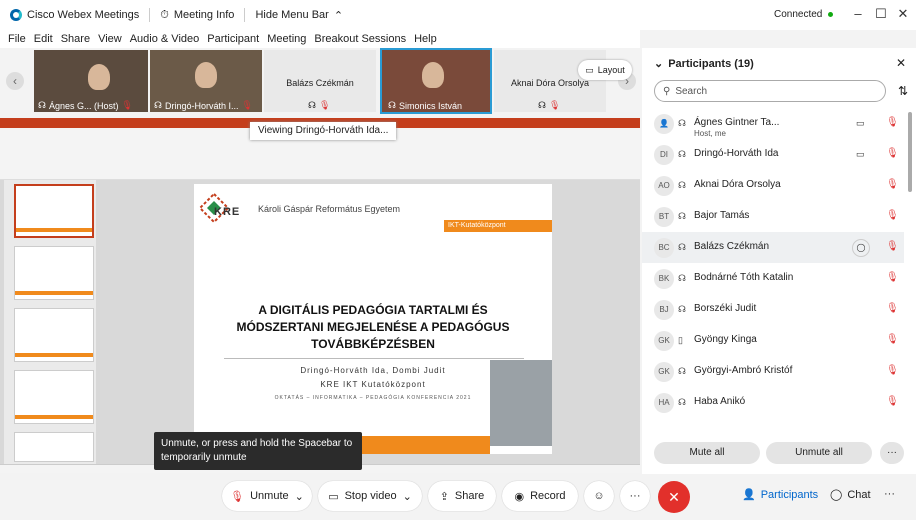 This screenshot has height=520, width=916. I want to click on record-icon: ◉, so click(519, 496).